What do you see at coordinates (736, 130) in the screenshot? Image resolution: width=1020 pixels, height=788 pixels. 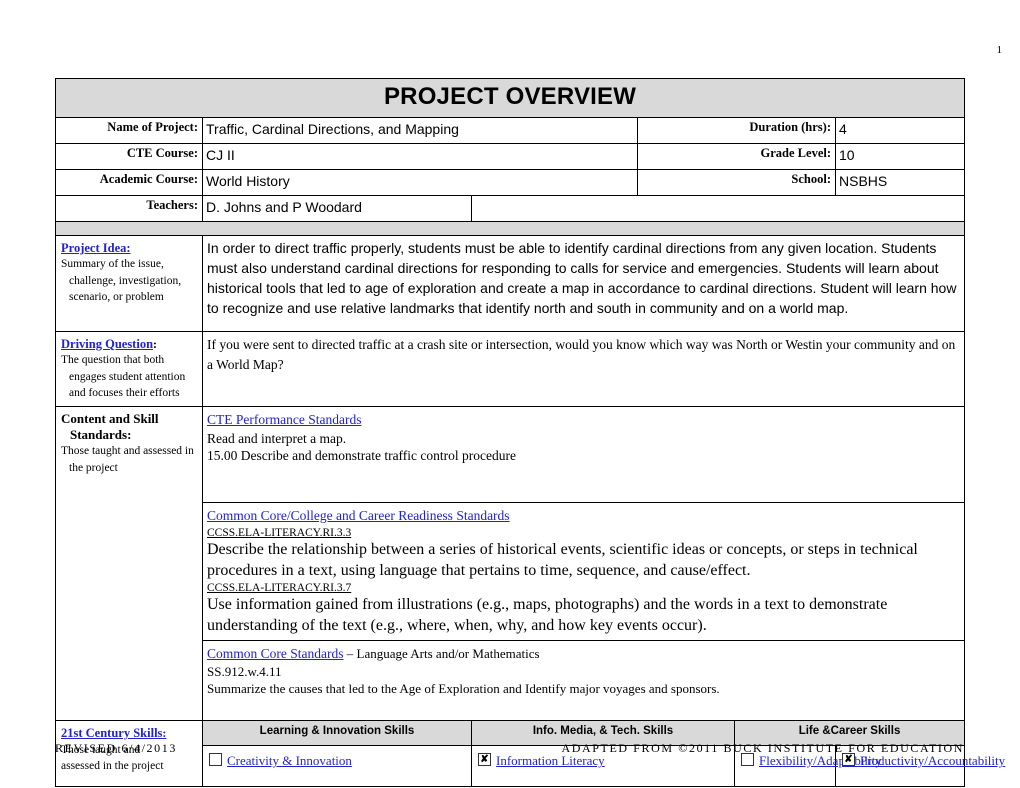 I see `duration-label: Duration (hrs):` at bounding box center [736, 130].